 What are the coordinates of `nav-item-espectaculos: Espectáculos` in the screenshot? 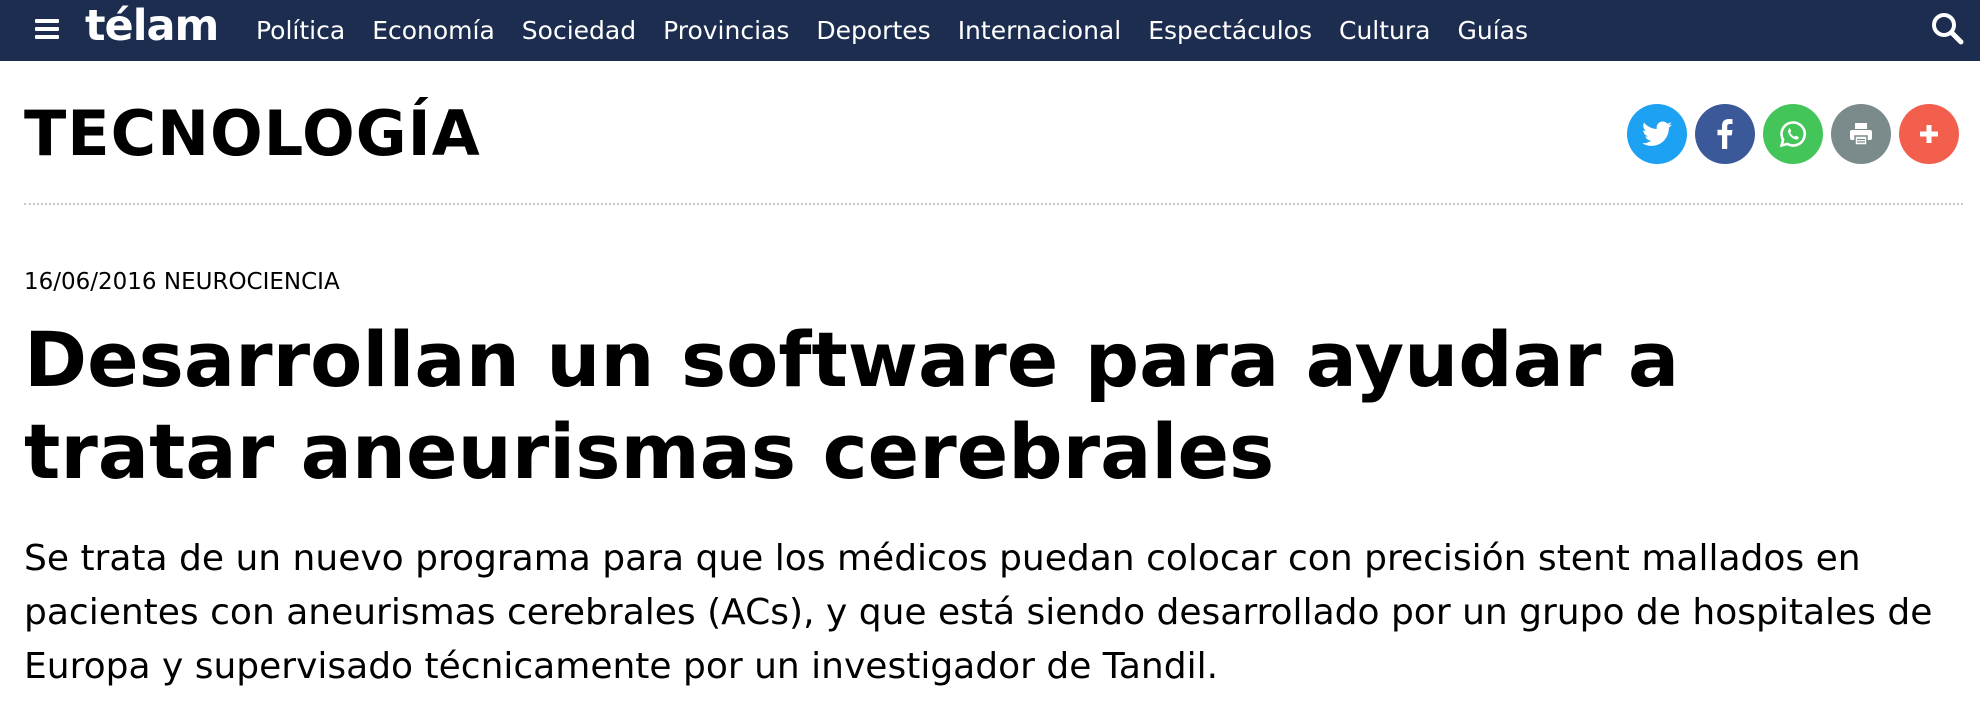 It's located at (1230, 30).